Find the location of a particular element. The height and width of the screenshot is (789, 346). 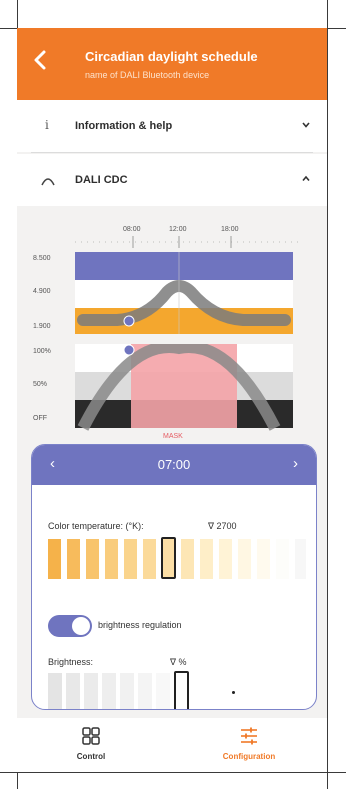

brightness-indicator-dot is located at coordinates (233, 692).